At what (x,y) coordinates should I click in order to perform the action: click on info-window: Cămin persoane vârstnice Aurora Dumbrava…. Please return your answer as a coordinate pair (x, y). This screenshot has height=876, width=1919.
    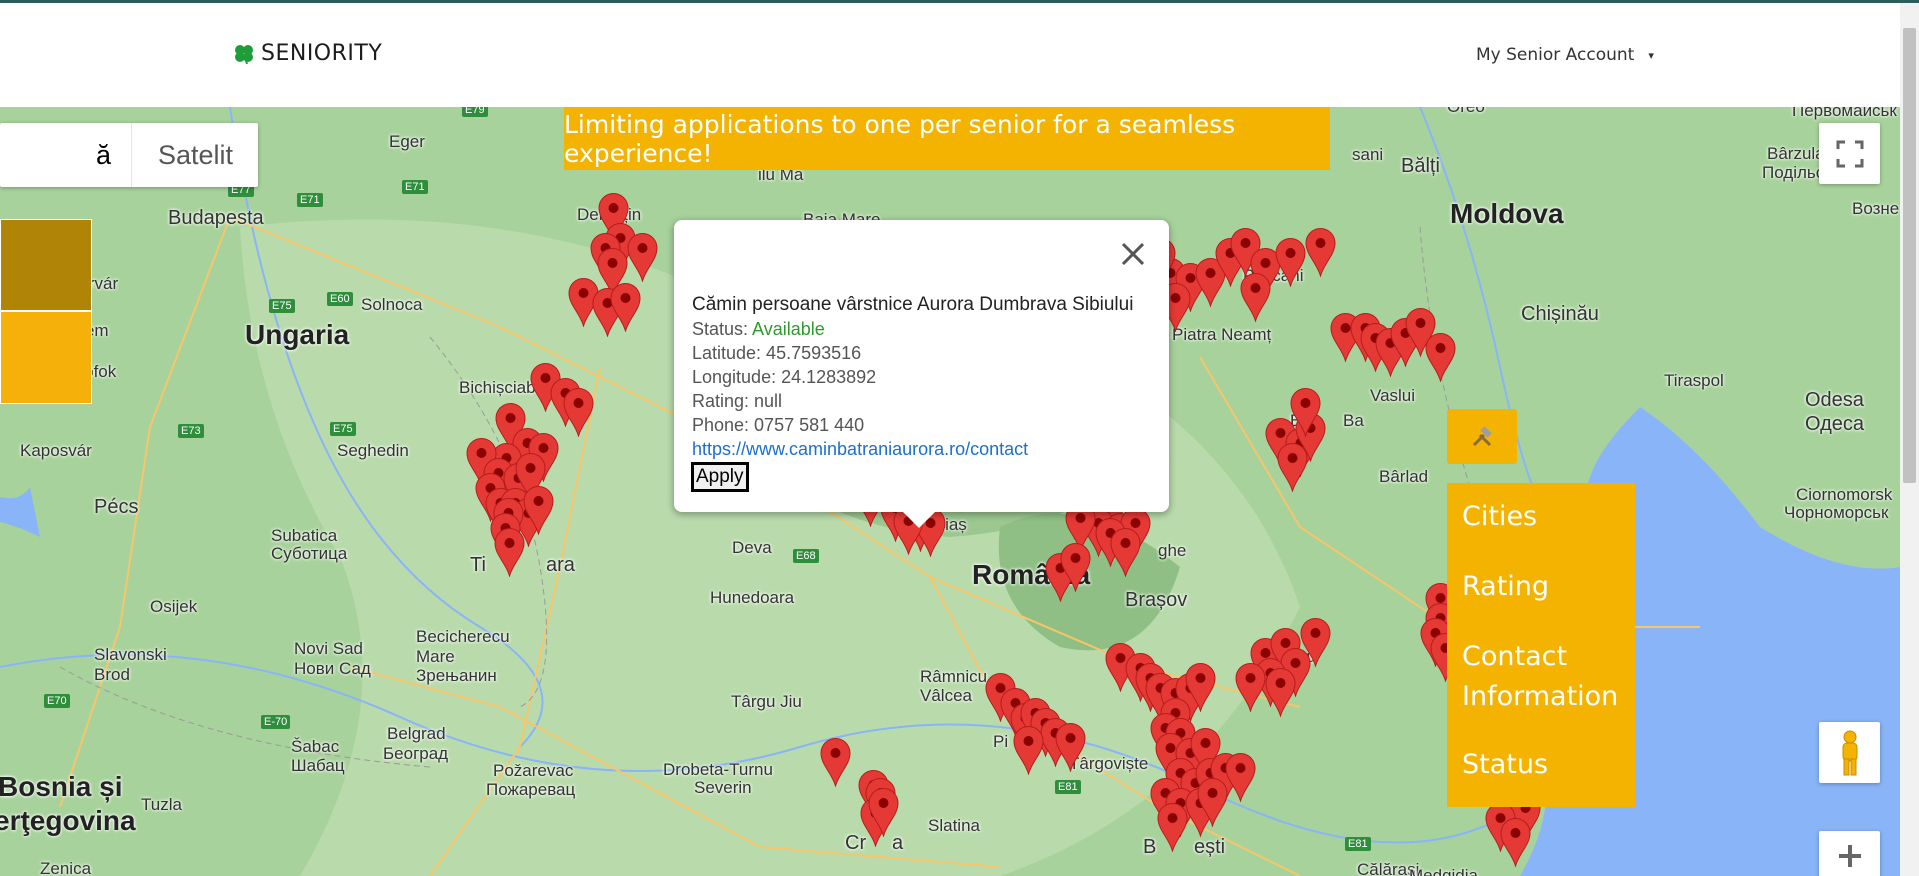
    Looking at the image, I should click on (921, 374).